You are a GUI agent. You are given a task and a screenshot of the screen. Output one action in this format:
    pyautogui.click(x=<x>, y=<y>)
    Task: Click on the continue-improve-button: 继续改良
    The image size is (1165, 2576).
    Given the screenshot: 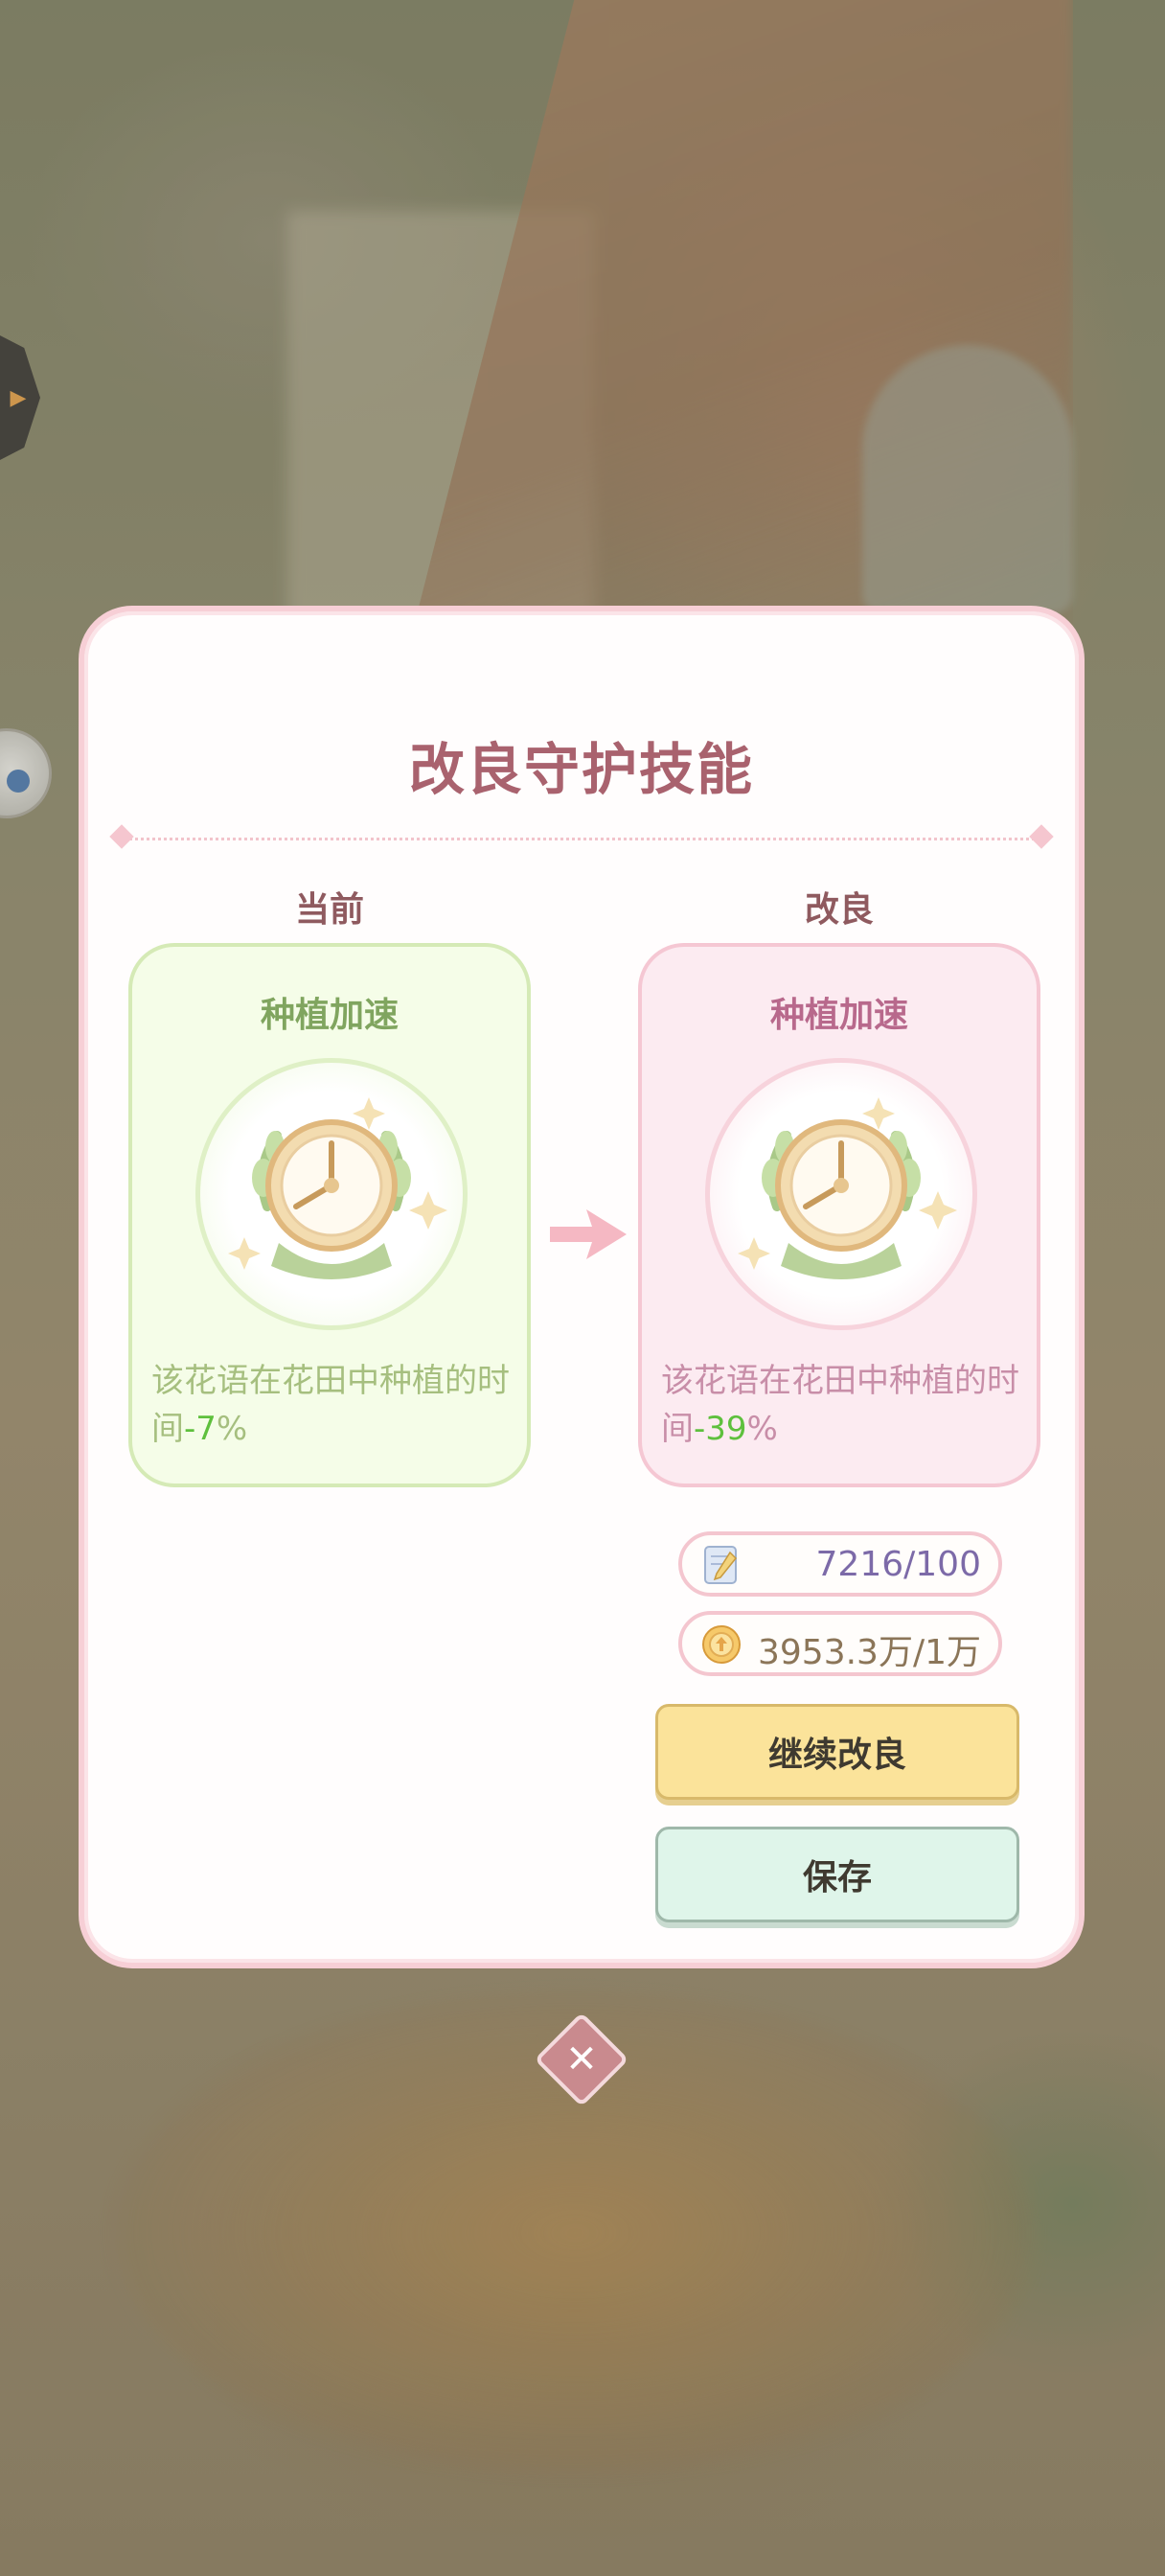 What is the action you would take?
    pyautogui.click(x=837, y=1752)
    